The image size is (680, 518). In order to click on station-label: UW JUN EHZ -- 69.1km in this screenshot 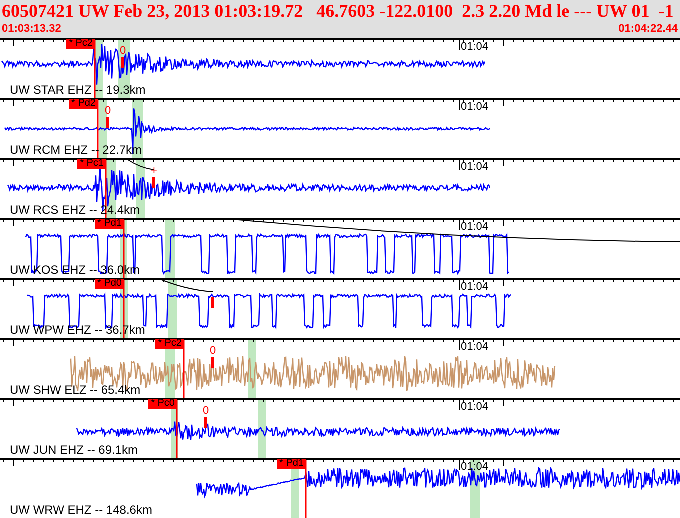, I will do `click(74, 450)`.